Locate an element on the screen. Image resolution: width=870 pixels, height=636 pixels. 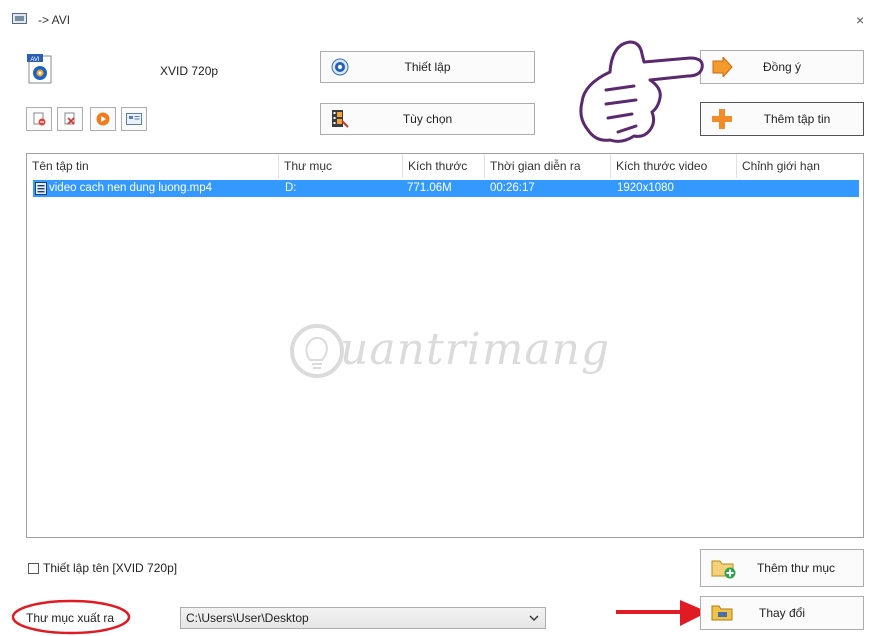
set-name-label: Thiết lập tên [XVID 720p] is located at coordinates (110, 568).